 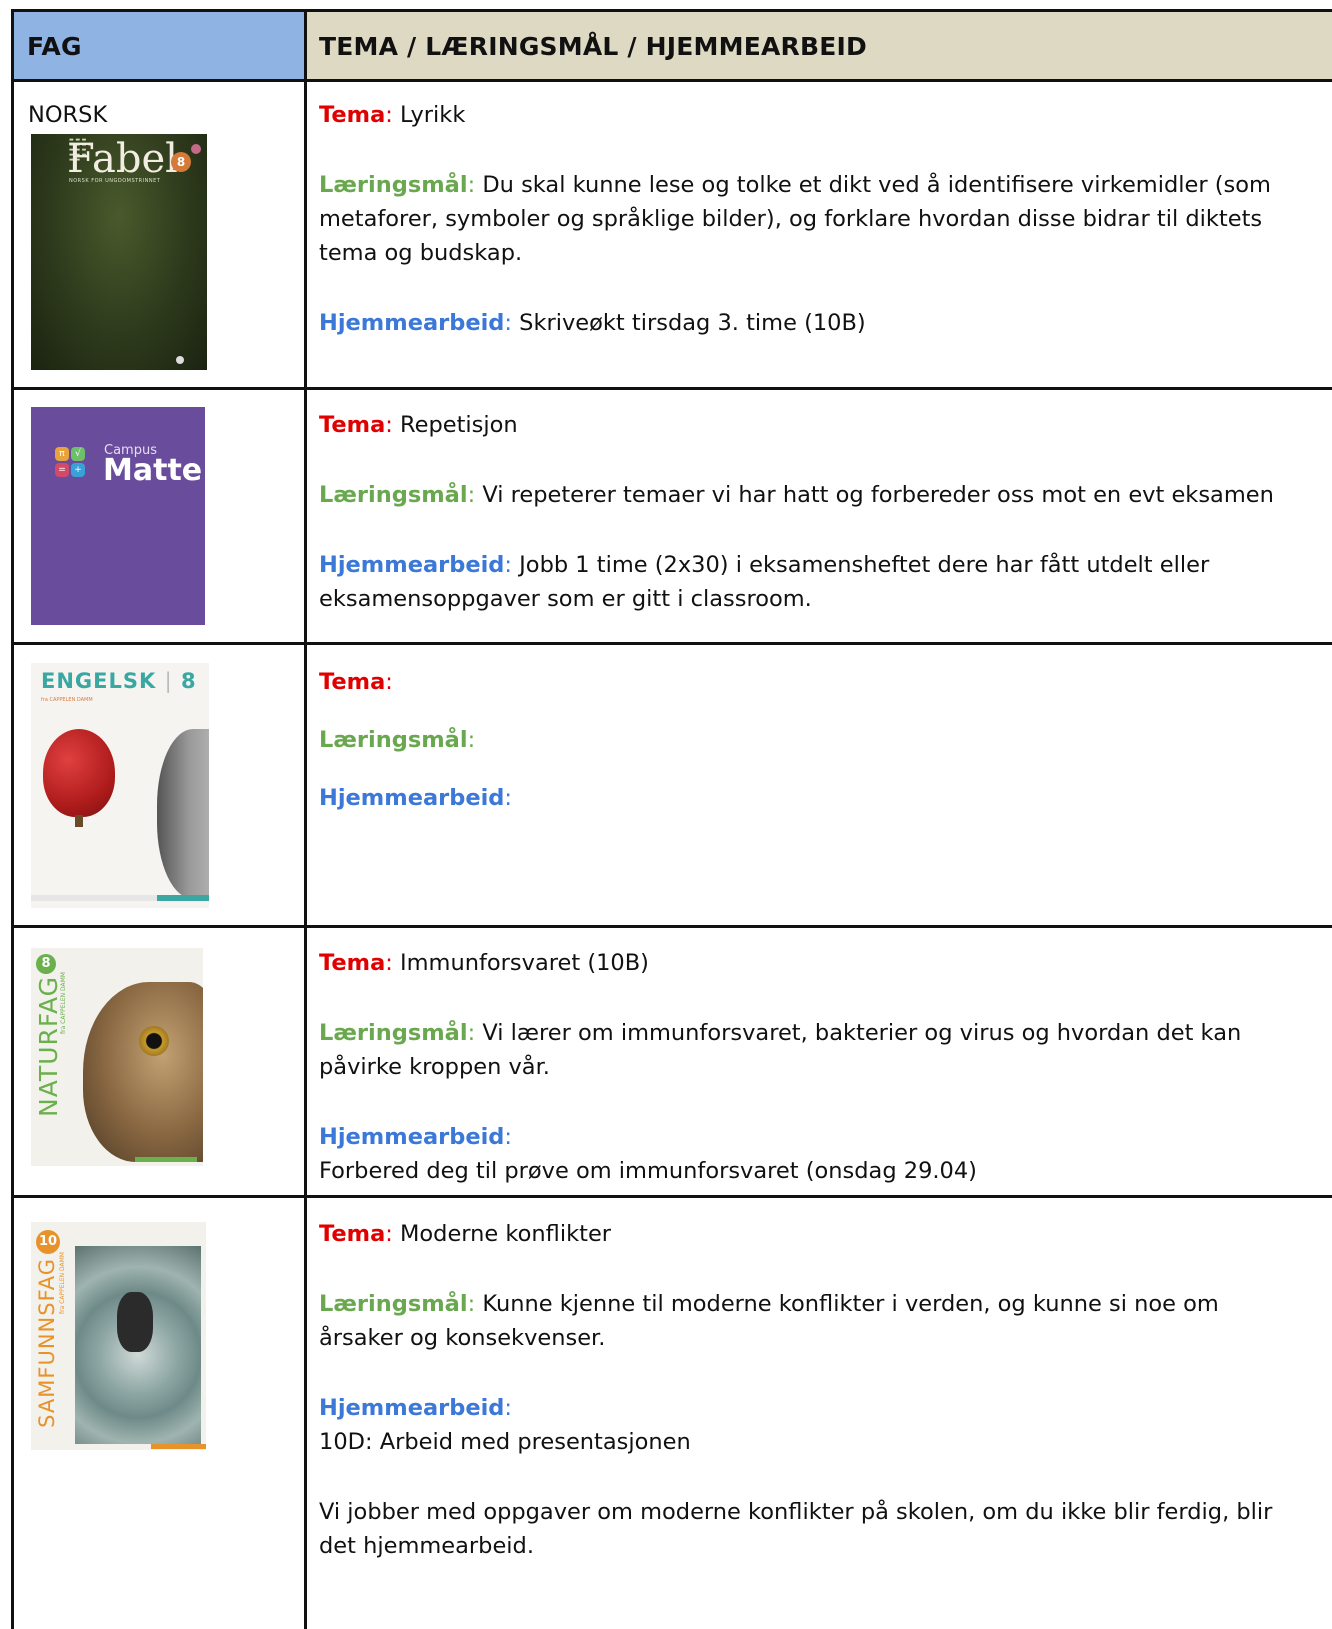 What do you see at coordinates (356, 682) in the screenshot?
I see `tema-line: Tema:` at bounding box center [356, 682].